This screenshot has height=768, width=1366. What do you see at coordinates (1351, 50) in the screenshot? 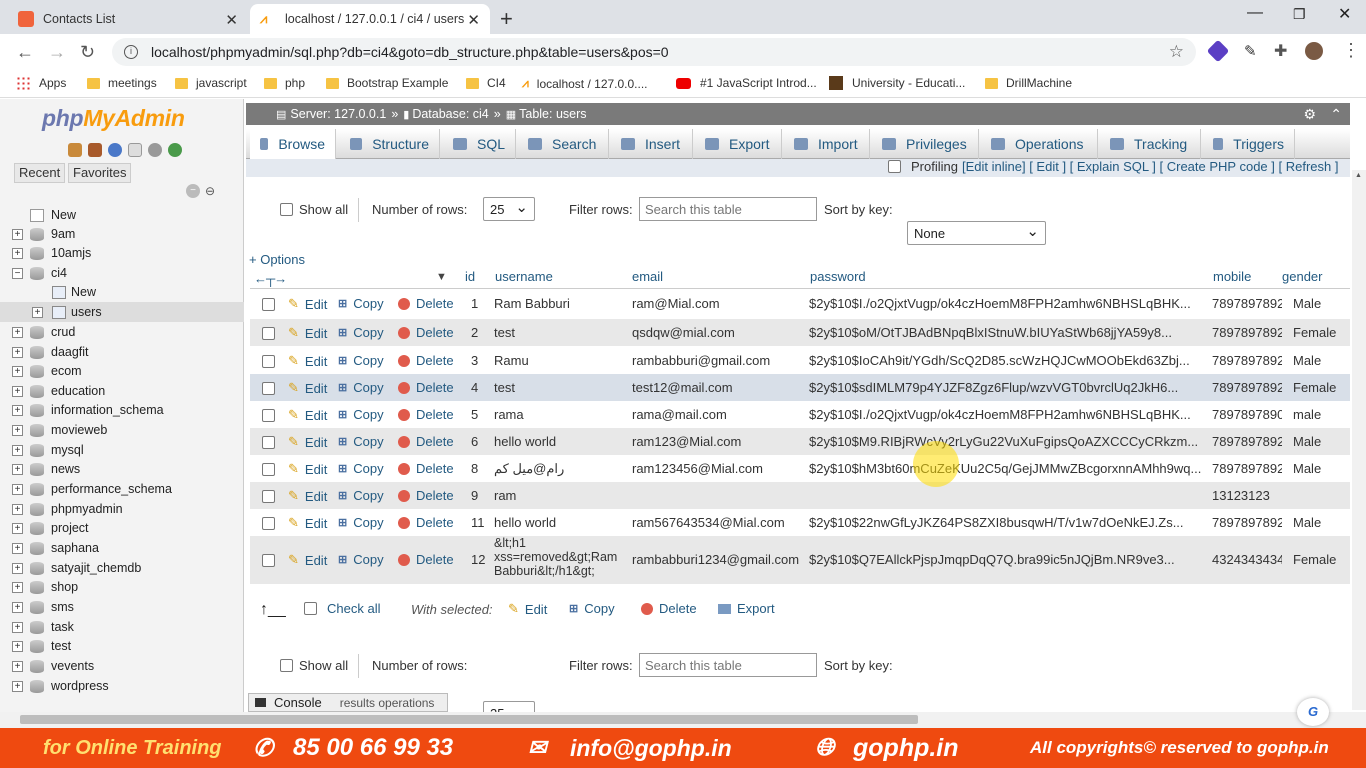
I see `menu-dots-icon: ⋮` at bounding box center [1351, 50].